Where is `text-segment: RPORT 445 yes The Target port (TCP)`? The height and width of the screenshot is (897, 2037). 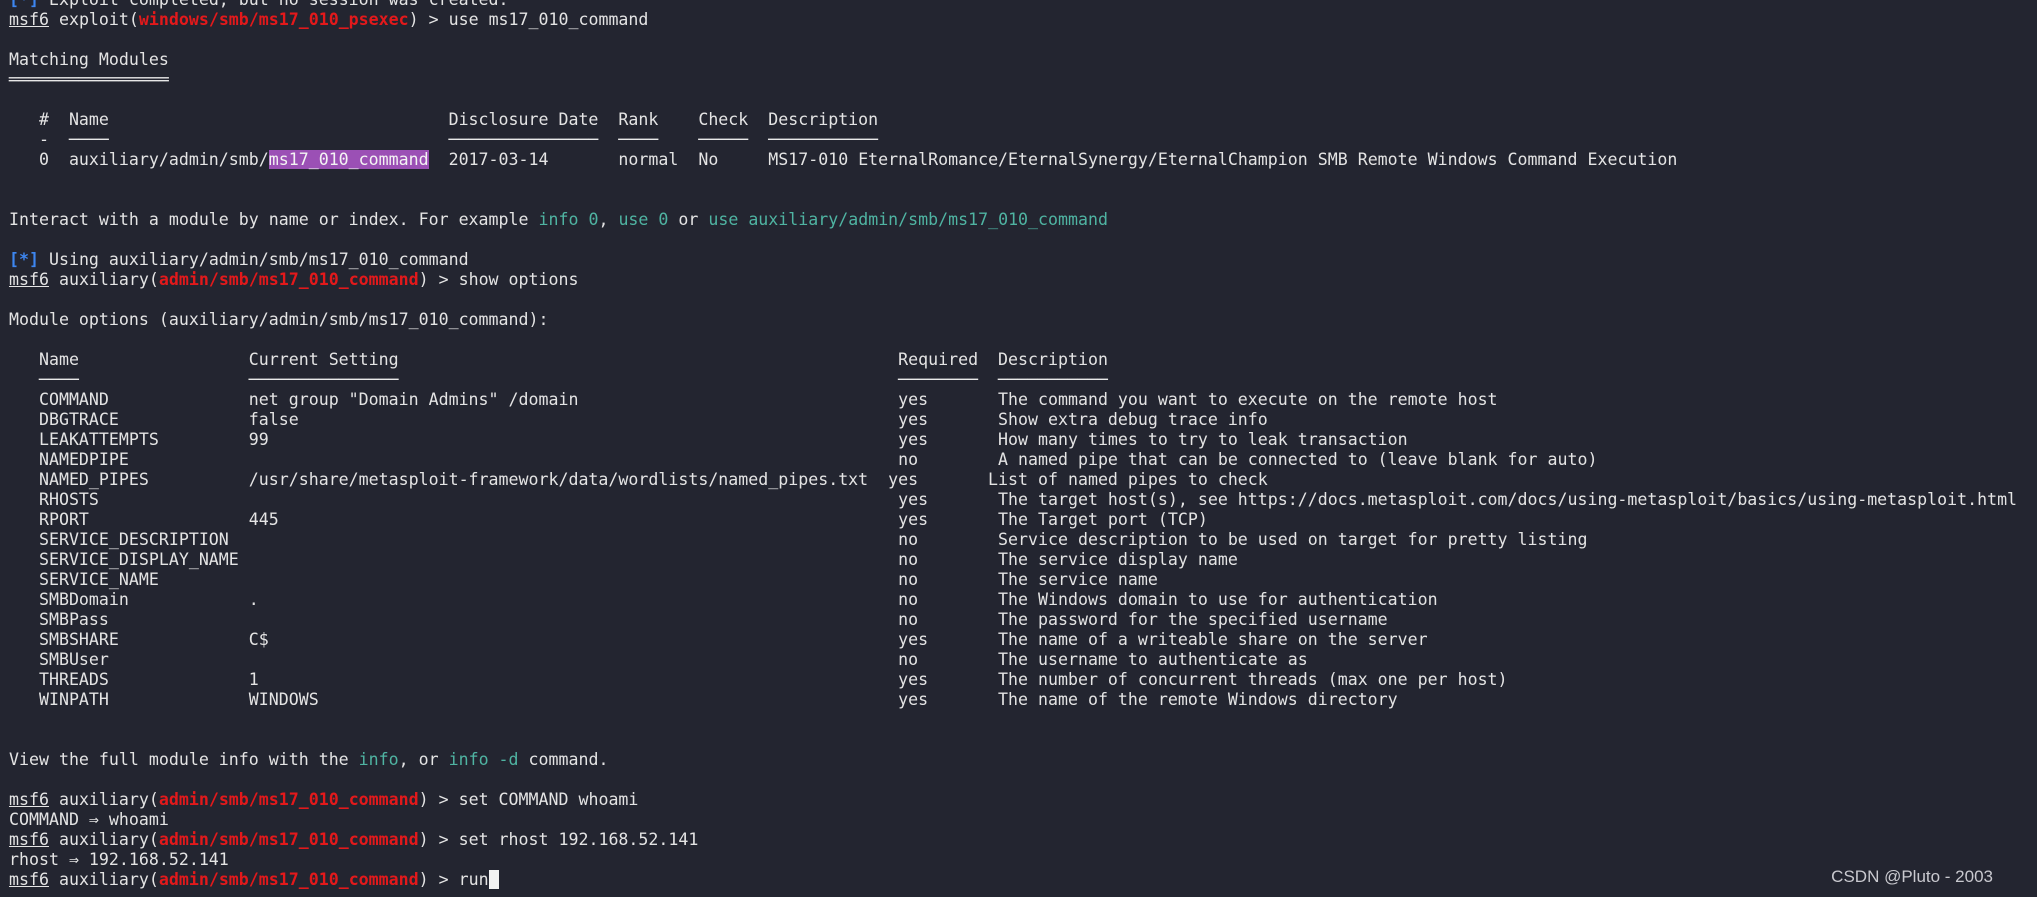 text-segment: RPORT 445 yes The Target port (TCP) is located at coordinates (608, 519).